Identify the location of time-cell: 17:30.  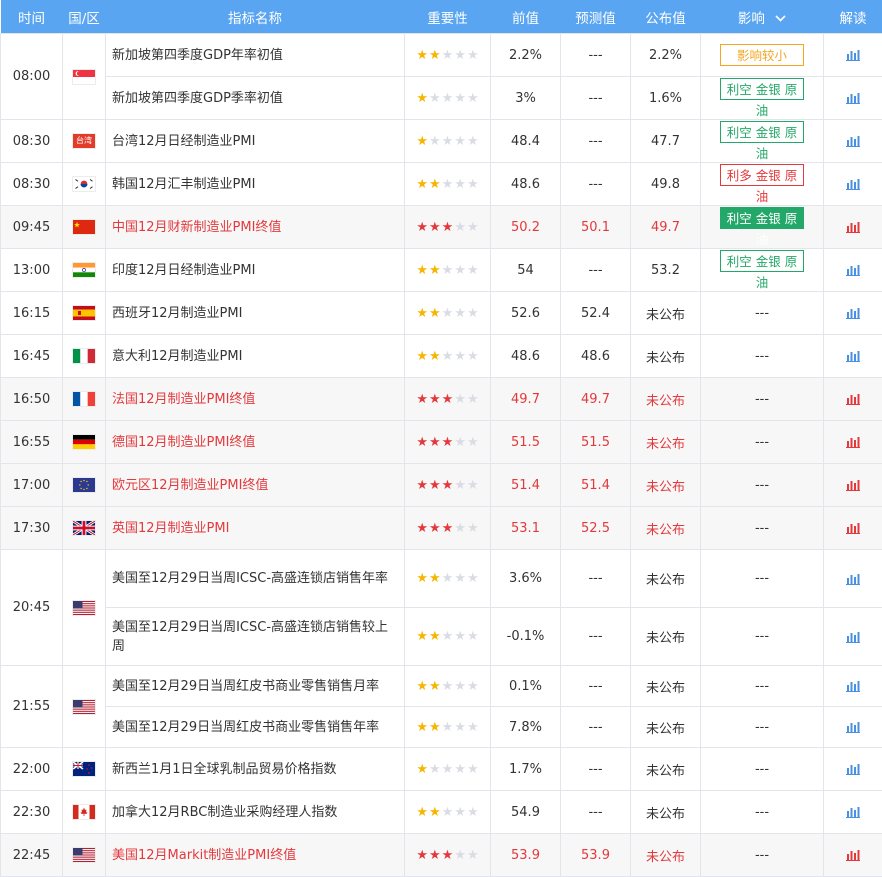
(32, 528).